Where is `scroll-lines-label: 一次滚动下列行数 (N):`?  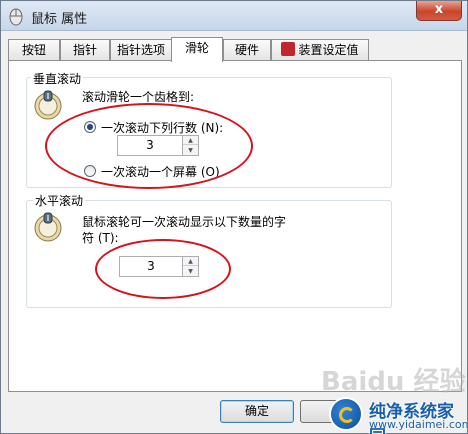
scroll-lines-label: 一次滚动下列行数 (N): is located at coordinates (162, 128).